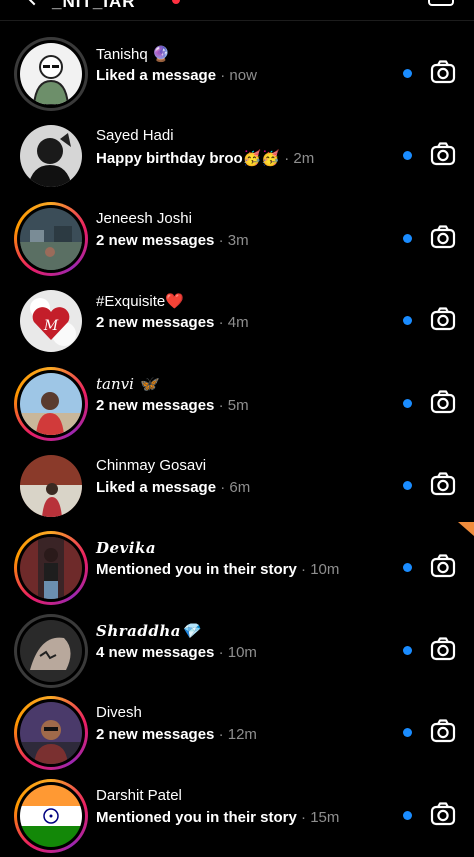  I want to click on conversation-preview: Happy birthday broo🥳🥳 · 2m, so click(205, 158).